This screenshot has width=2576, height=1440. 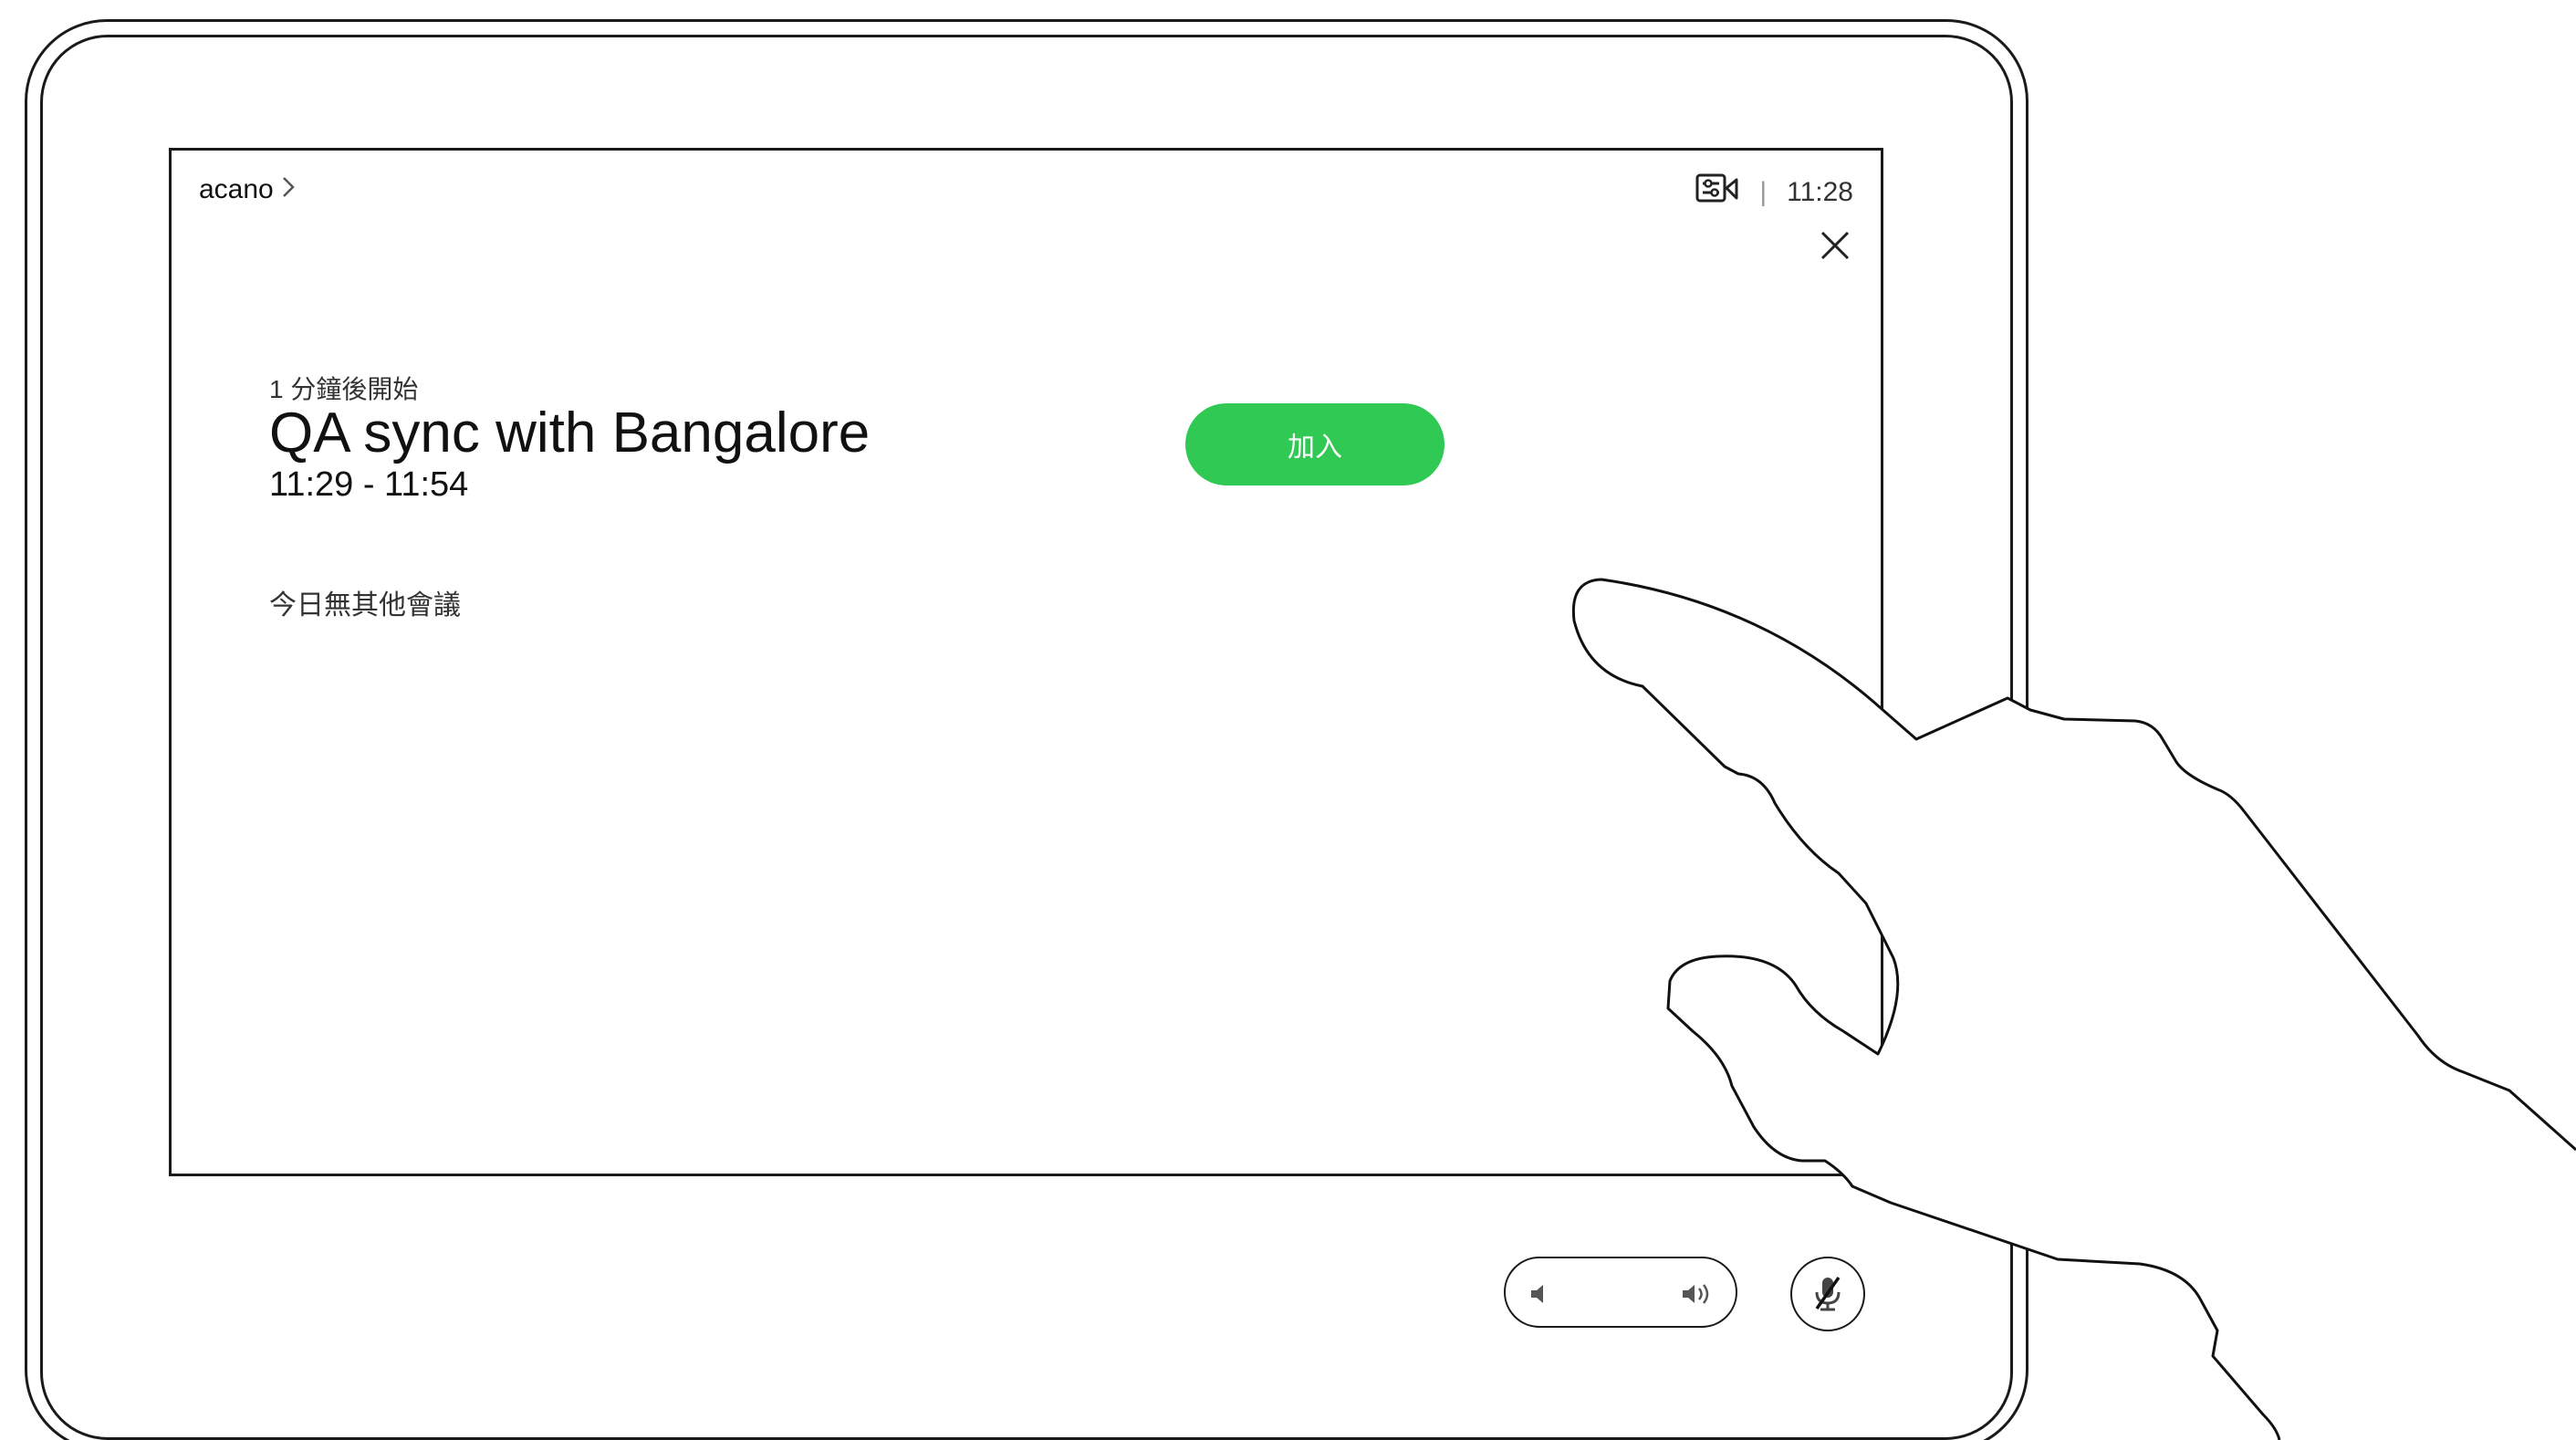 I want to click on meeting-start-status: 1 分鐘後開始, so click(x=344, y=389).